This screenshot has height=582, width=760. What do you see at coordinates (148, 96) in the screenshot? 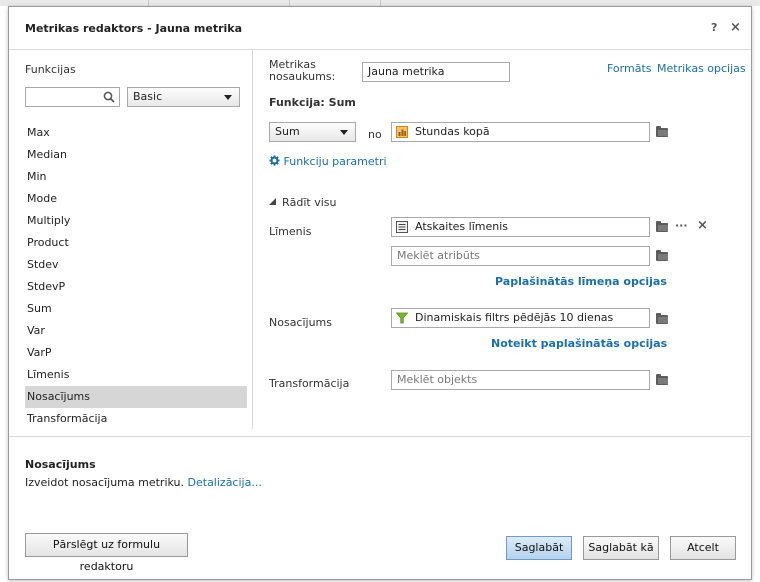
I see `category-select-value: Basic` at bounding box center [148, 96].